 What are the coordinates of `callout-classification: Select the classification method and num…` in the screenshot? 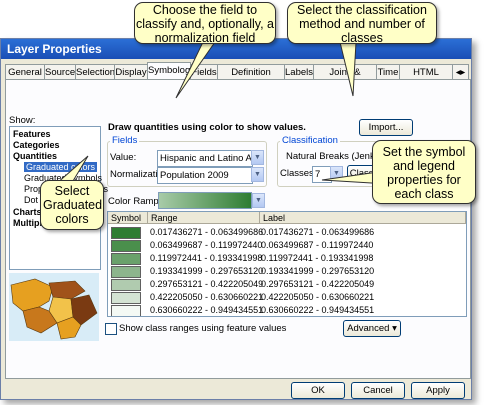 It's located at (362, 23).